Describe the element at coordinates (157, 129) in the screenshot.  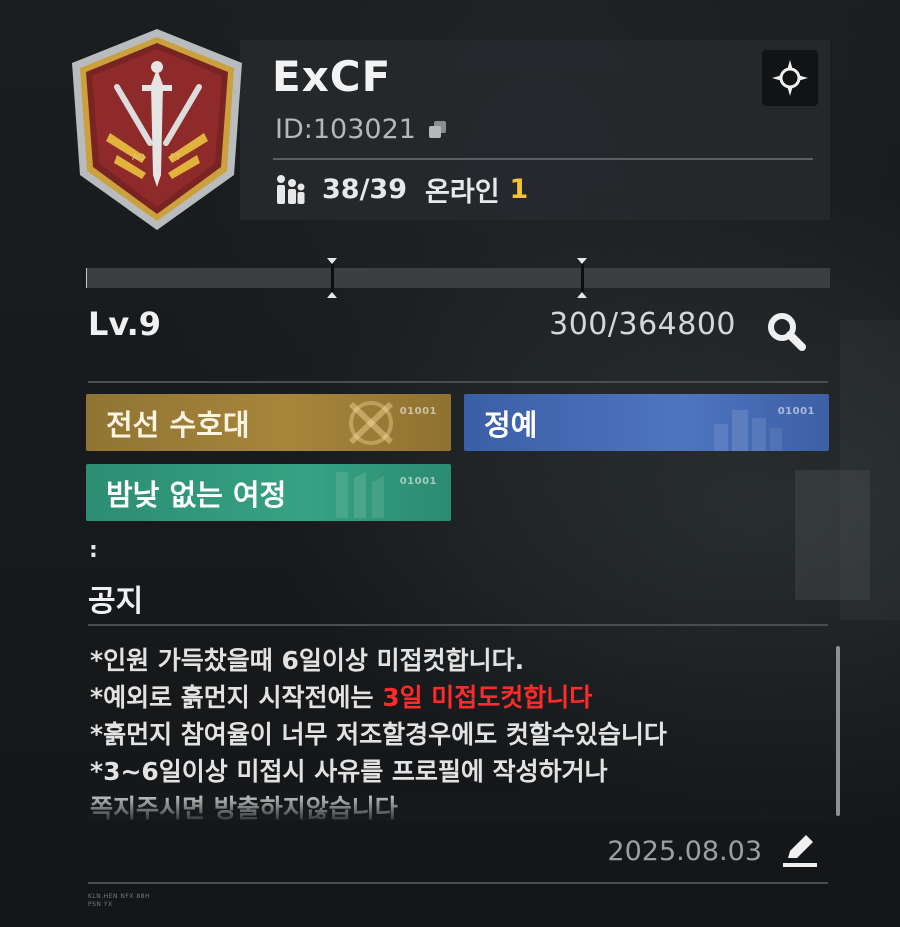
I see `clan-emblem: AO PT` at that location.